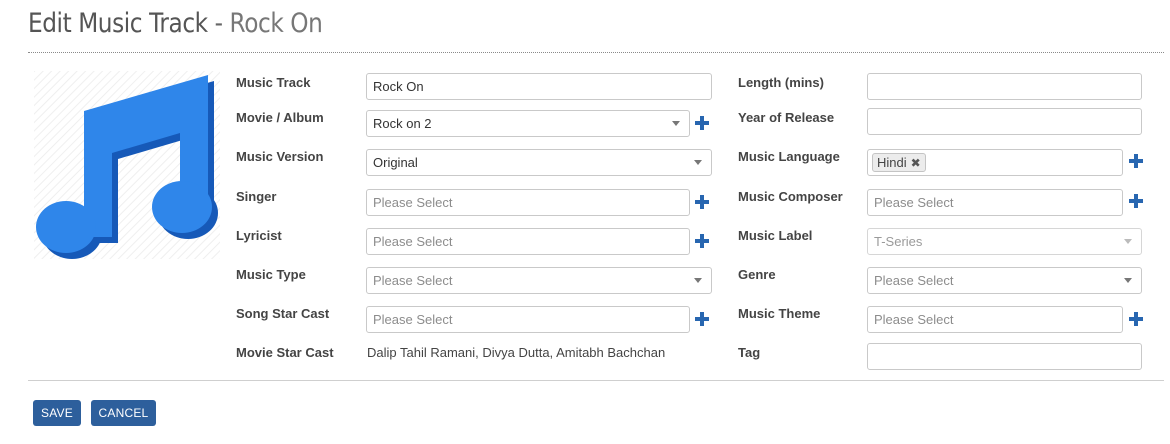 Image resolution: width=1170 pixels, height=444 pixels. I want to click on footer-divider, so click(596, 380).